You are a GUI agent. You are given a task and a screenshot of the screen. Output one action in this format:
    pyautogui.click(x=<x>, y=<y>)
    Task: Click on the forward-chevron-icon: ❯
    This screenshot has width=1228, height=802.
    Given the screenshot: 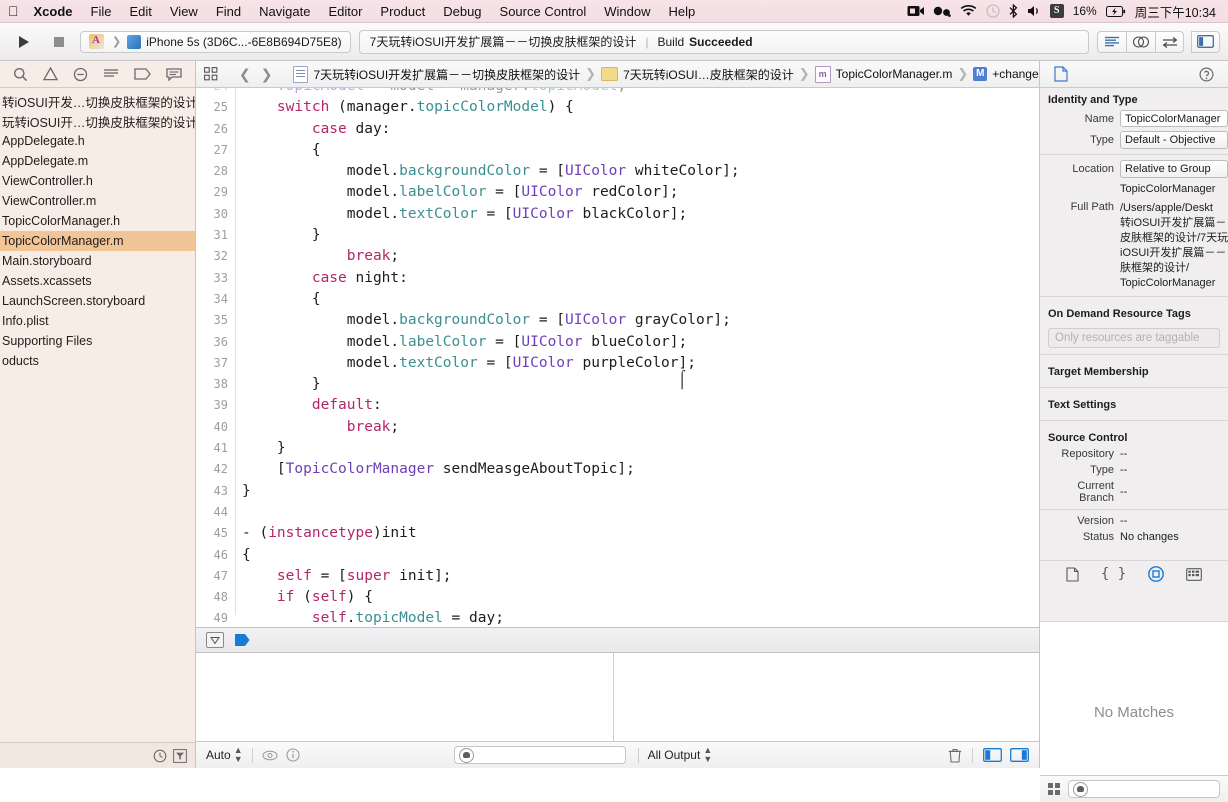 What is the action you would take?
    pyautogui.click(x=267, y=74)
    